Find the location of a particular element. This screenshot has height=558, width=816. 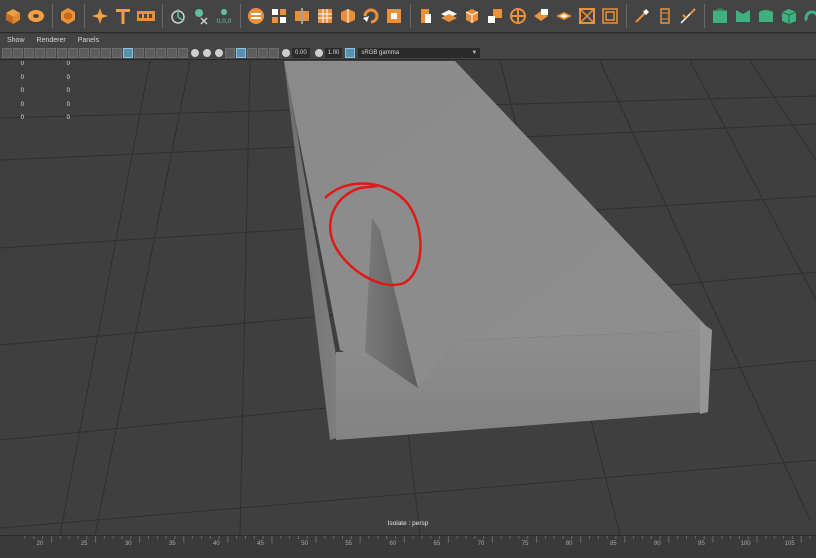

append-icon is located at coordinates (495, 16).